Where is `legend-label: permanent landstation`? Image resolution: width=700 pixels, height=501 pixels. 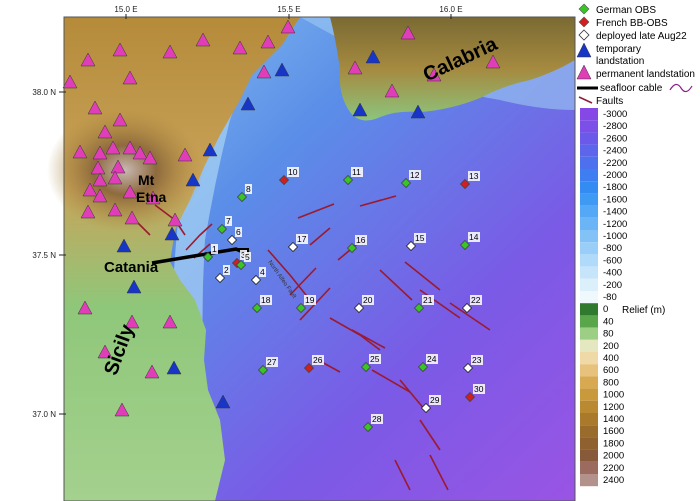
legend-label: permanent landstation is located at coordinates (645, 74).